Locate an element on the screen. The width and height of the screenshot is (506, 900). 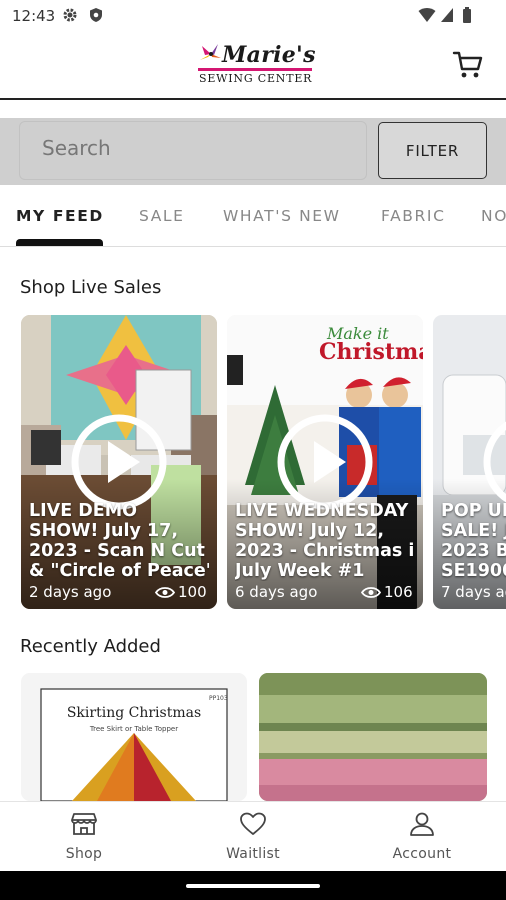
nav-shop: Shop is located at coordinates (84, 837).